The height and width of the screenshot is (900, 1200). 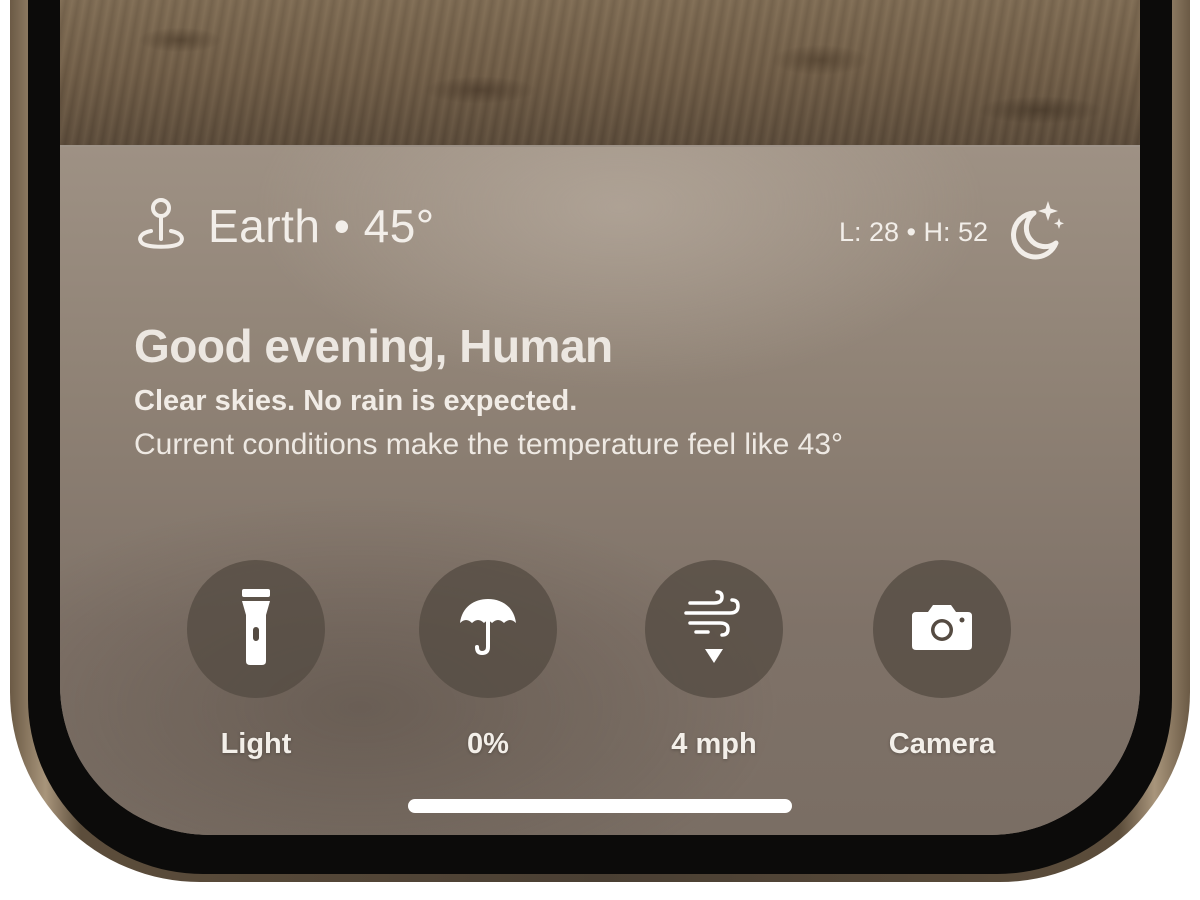 What do you see at coordinates (600, 806) in the screenshot?
I see `home-indicator` at bounding box center [600, 806].